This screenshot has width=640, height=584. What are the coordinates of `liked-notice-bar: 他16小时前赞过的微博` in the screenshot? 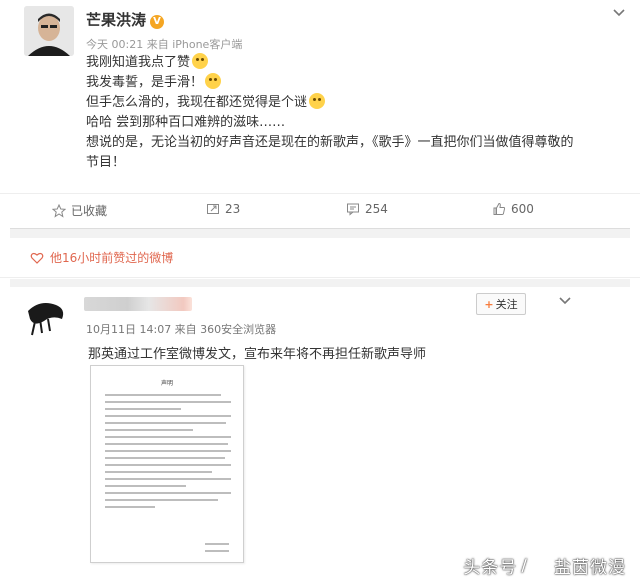 It's located at (320, 258).